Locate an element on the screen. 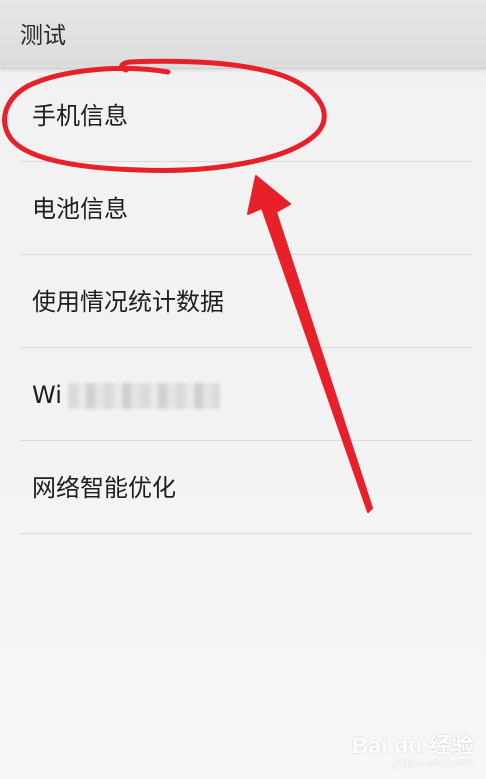  menu-item-label: 电池信息 is located at coordinates (80, 209).